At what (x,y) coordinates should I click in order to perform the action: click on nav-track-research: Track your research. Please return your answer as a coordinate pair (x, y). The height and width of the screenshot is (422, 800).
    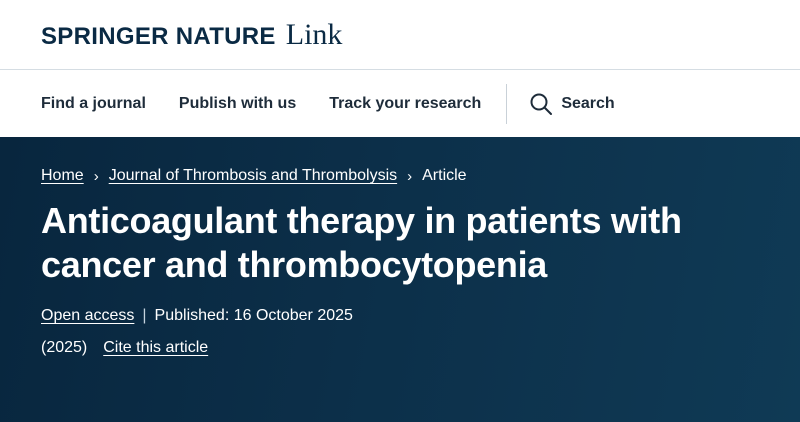
    Looking at the image, I should click on (405, 104).